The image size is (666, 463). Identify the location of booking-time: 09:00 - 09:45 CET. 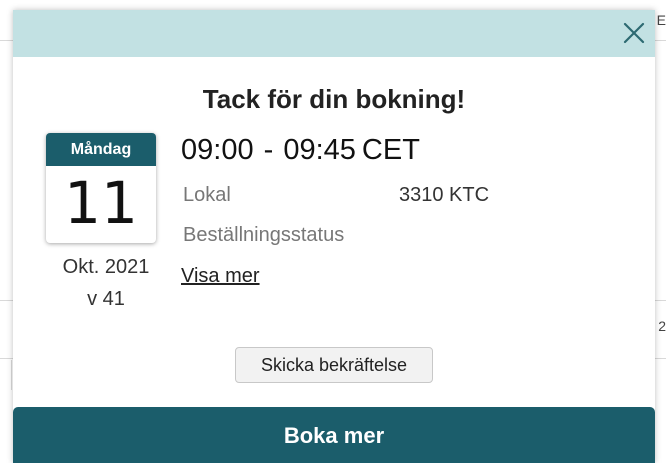
(300, 150).